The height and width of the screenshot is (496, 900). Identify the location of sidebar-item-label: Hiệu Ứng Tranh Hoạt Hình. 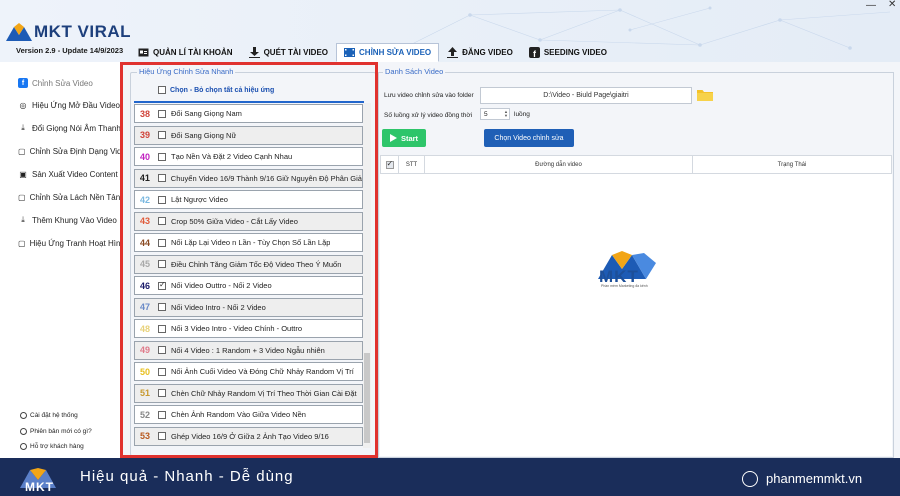
(77, 243).